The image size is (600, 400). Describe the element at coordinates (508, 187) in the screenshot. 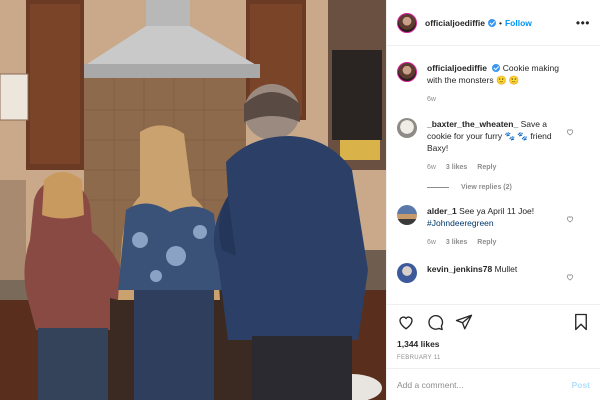

I see `view-replies-button: View replies (2)` at that location.